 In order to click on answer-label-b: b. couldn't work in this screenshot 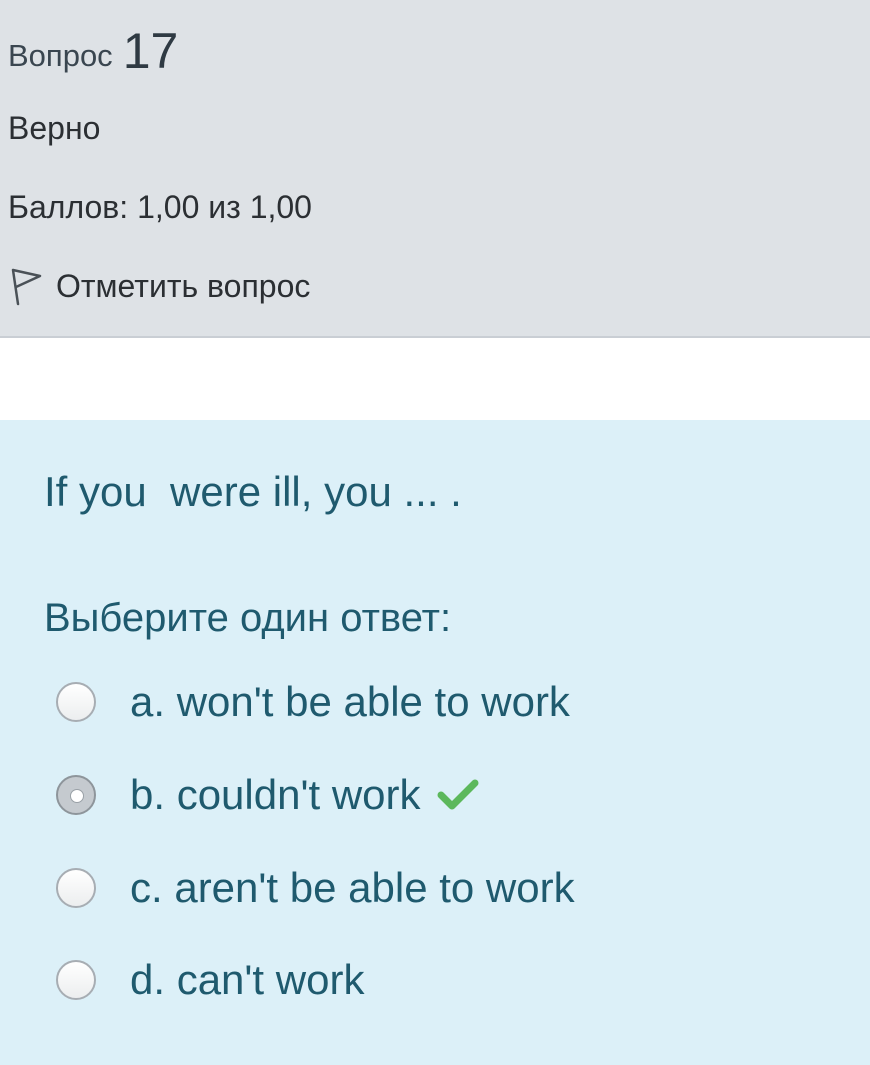, I will do `click(275, 795)`.